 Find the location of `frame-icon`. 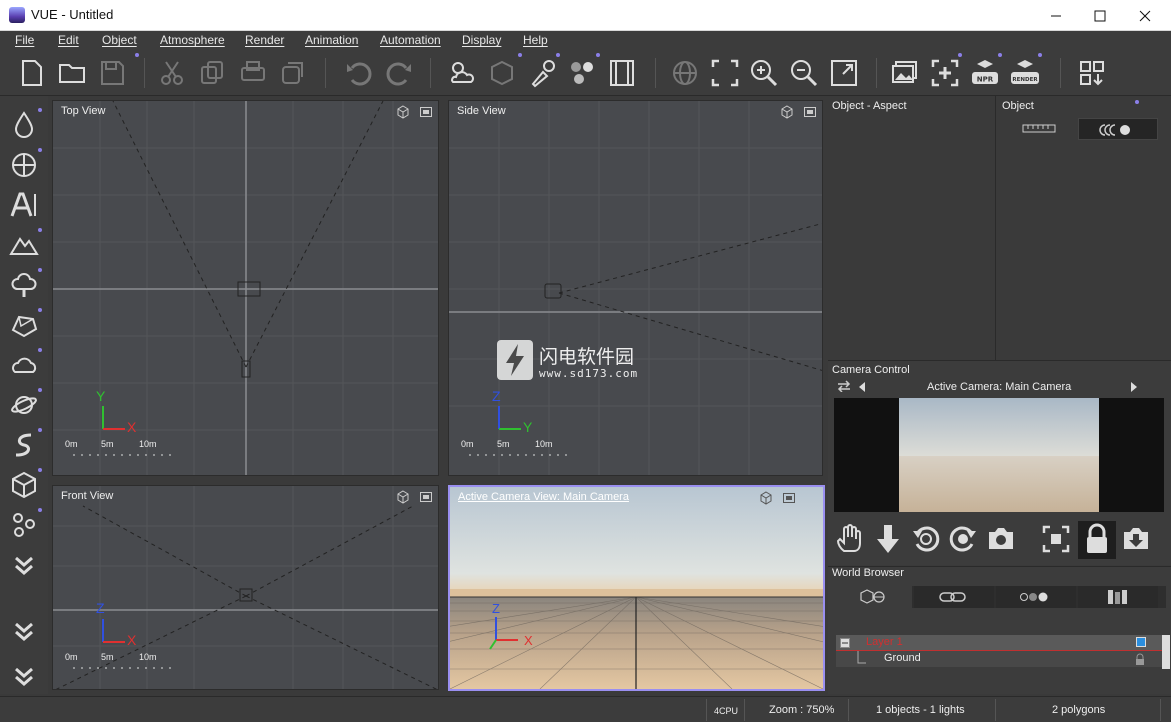

frame-icon is located at coordinates (725, 73).